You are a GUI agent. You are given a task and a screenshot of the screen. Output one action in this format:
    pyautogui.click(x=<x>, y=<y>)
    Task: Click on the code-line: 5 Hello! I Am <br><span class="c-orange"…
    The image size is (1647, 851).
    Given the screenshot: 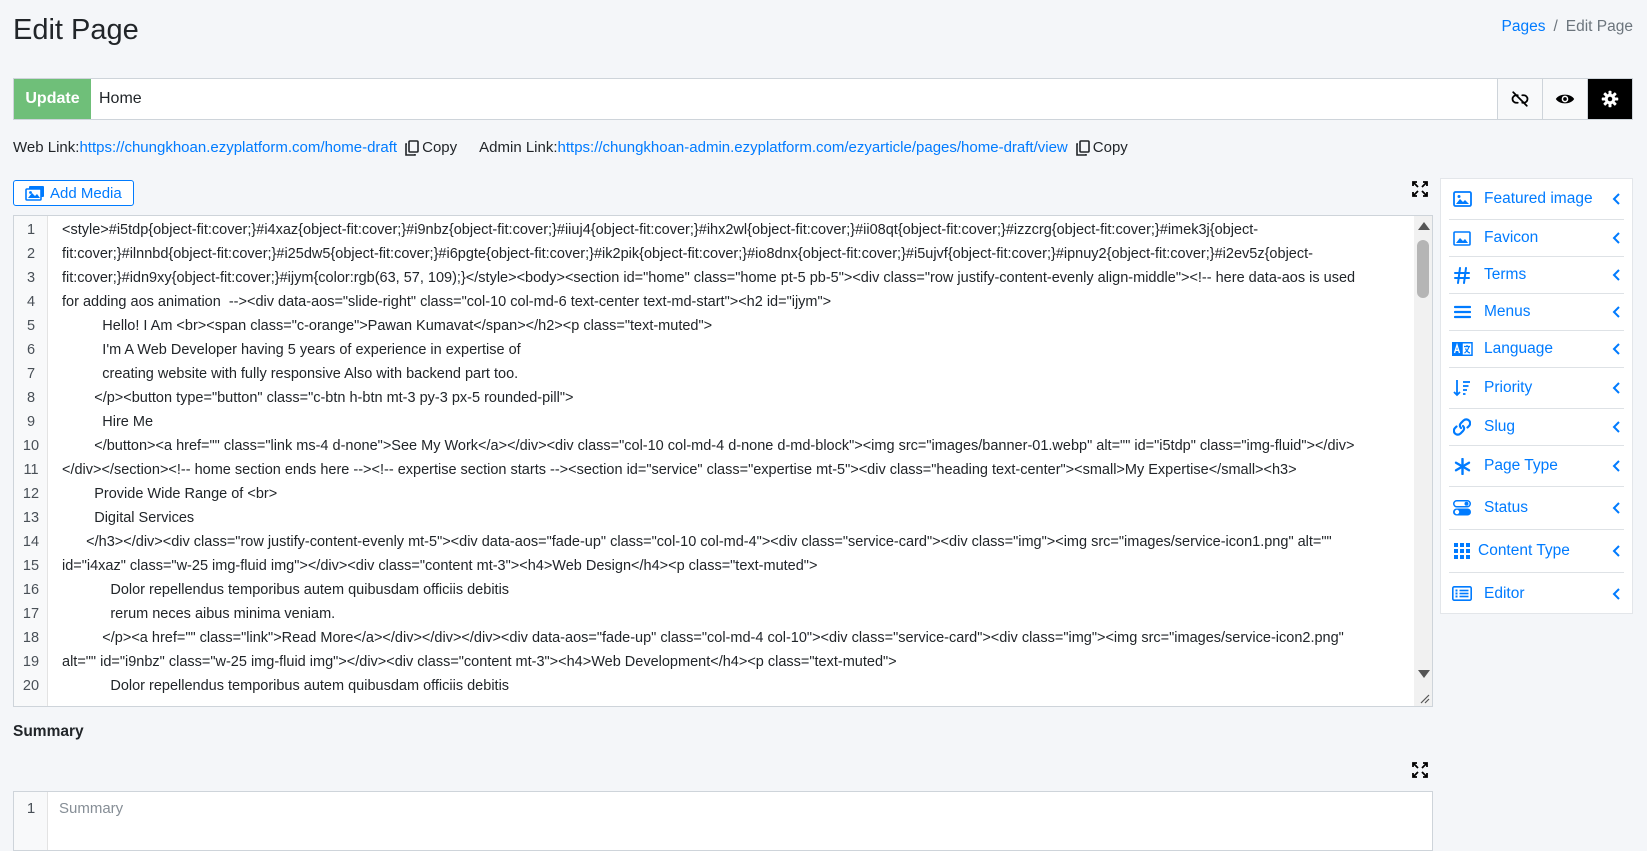 What is the action you would take?
    pyautogui.click(x=711, y=326)
    